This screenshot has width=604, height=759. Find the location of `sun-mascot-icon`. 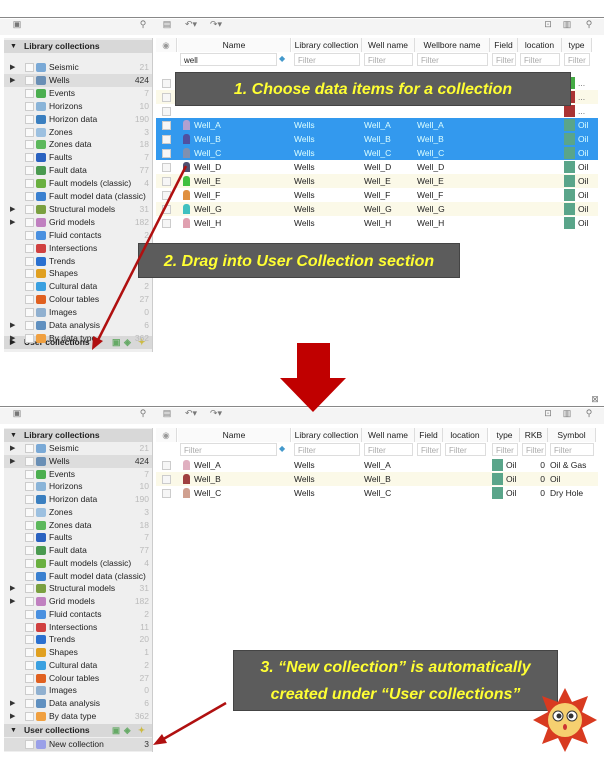

sun-mascot-icon is located at coordinates (565, 720).